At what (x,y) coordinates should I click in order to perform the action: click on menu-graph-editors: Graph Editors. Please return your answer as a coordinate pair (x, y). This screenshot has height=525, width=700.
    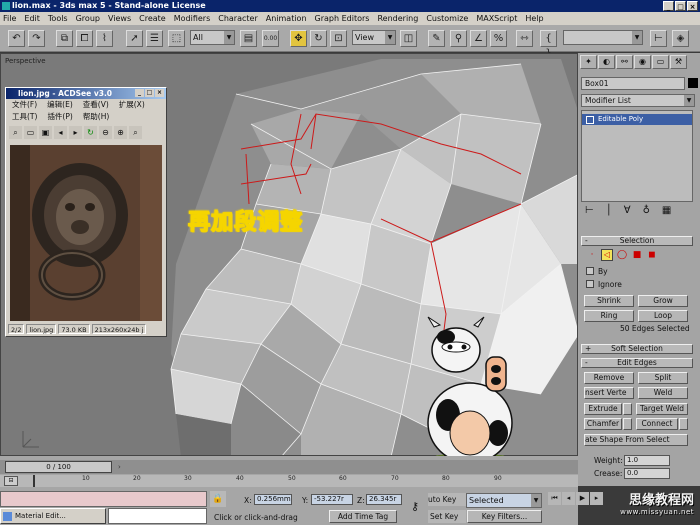
    Looking at the image, I should click on (342, 18).